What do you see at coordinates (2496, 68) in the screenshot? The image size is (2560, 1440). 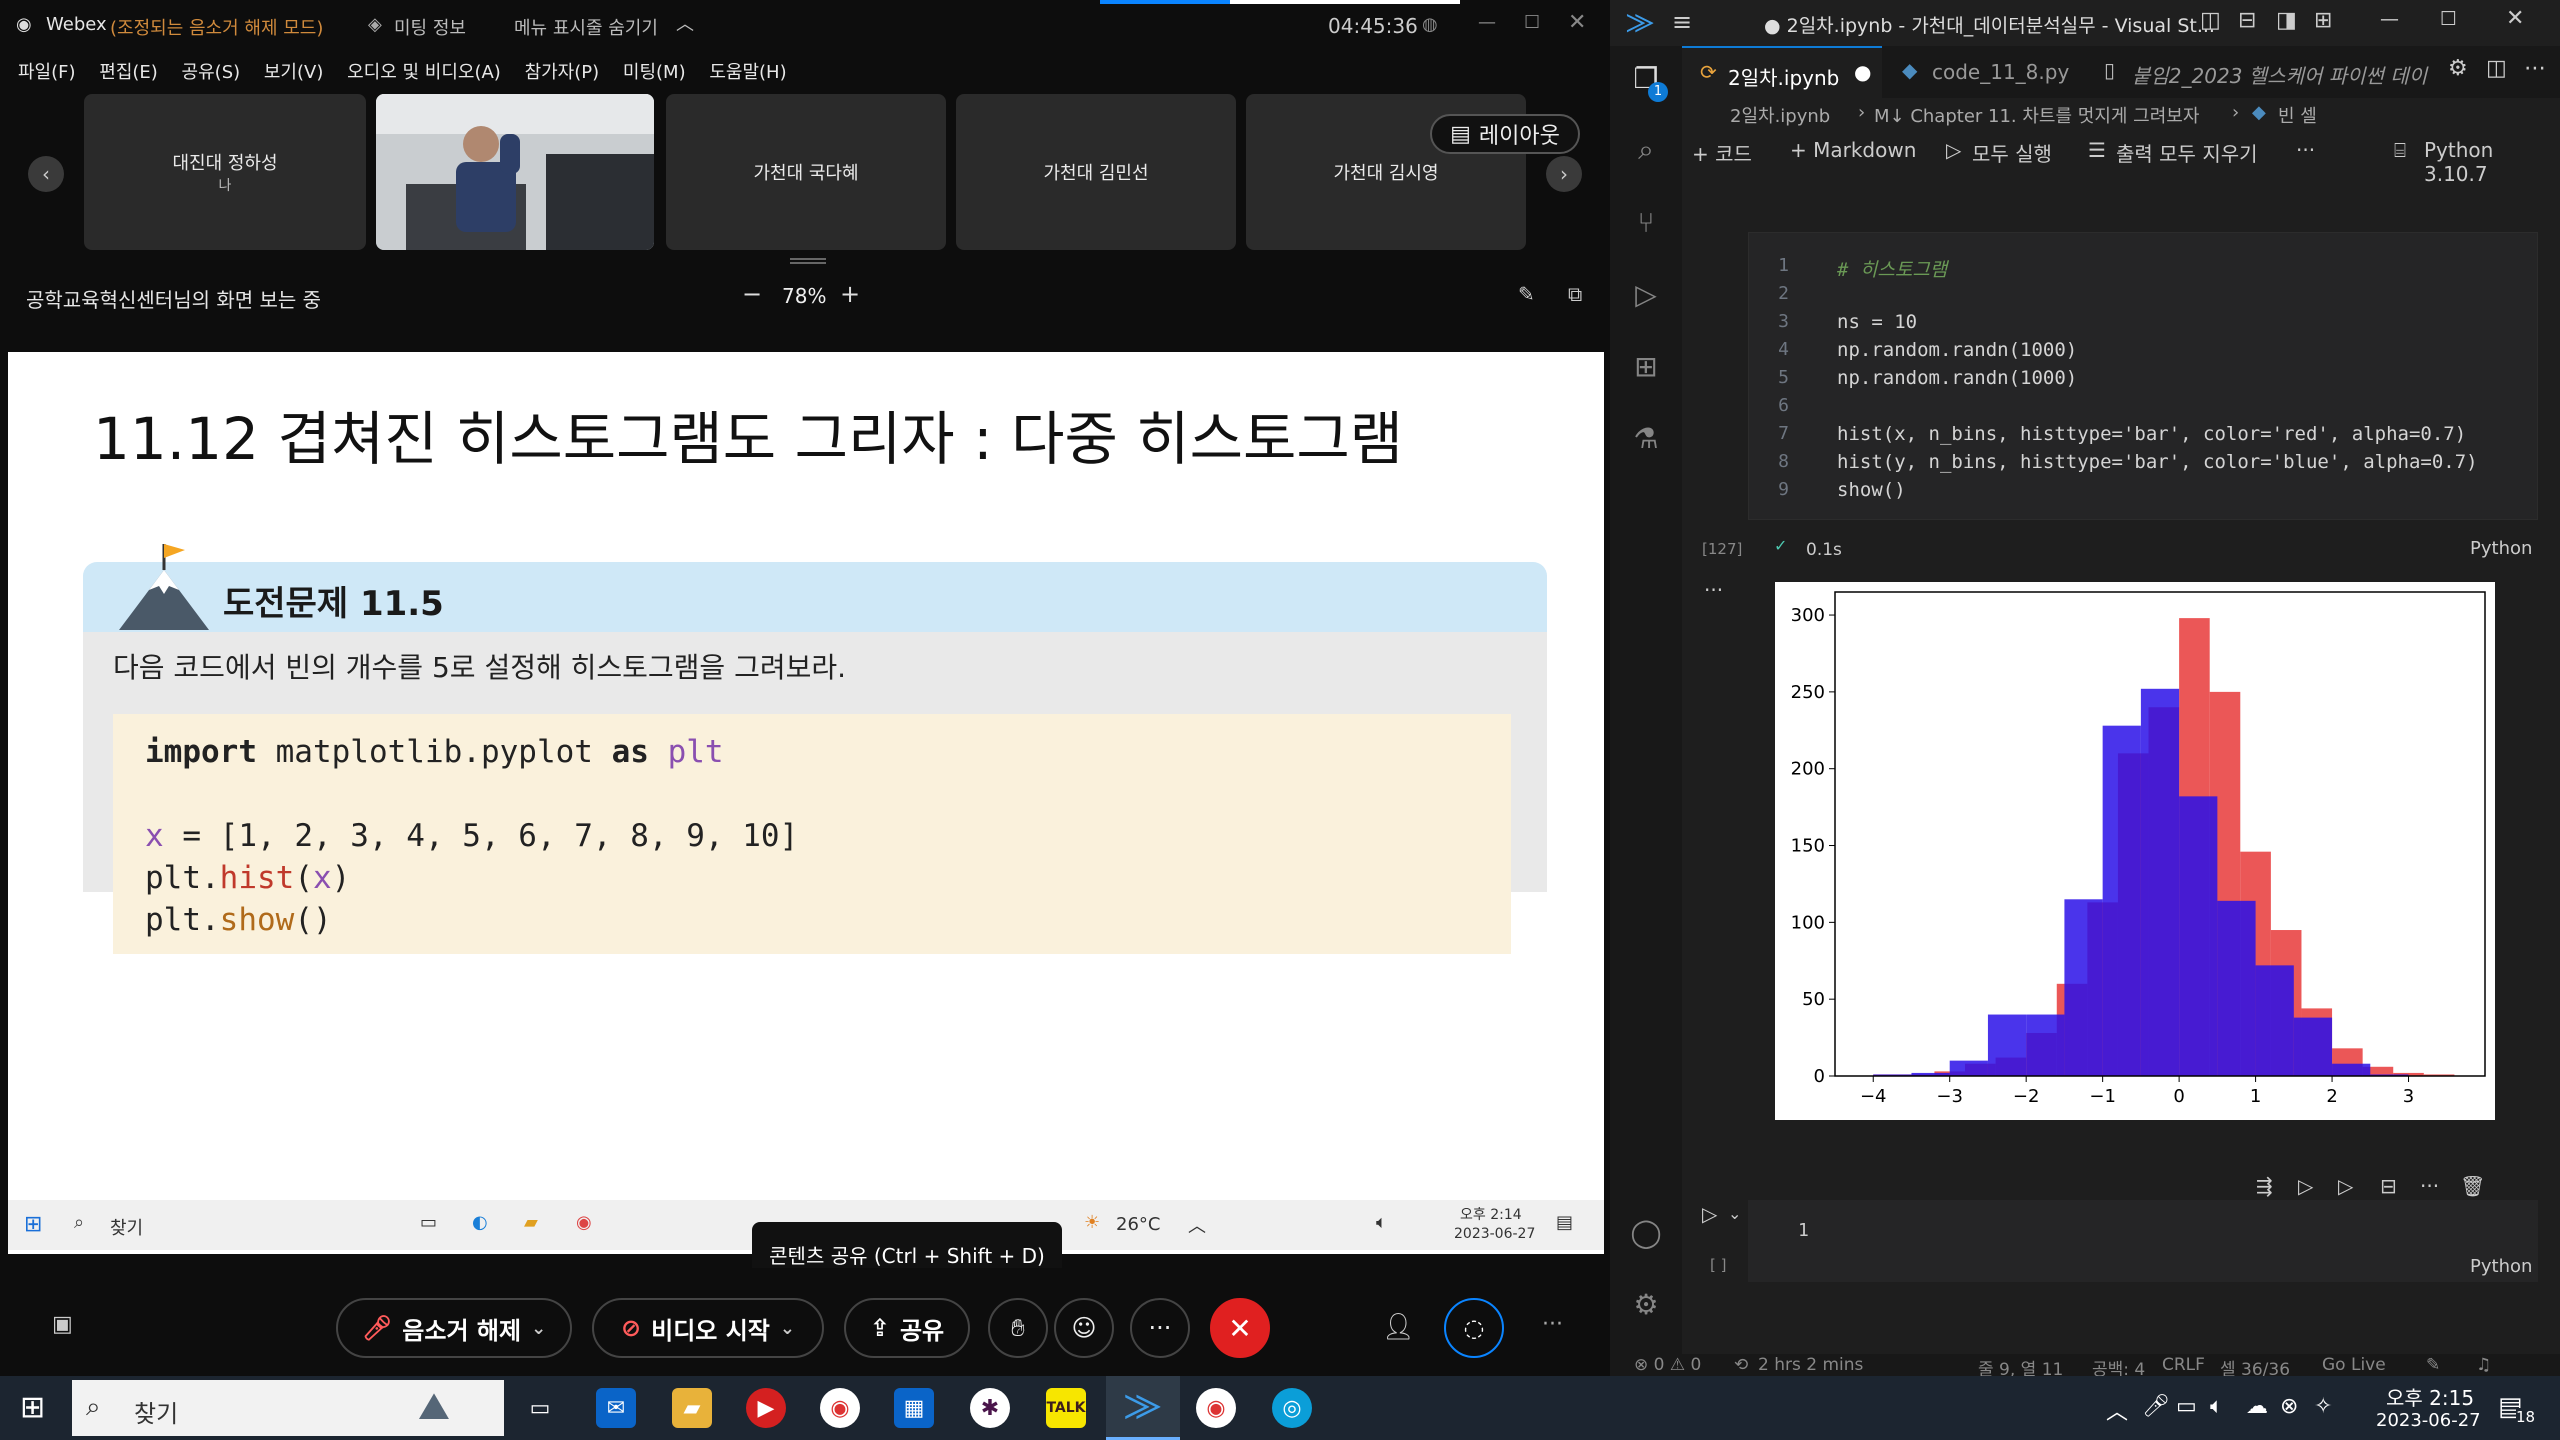 I see `split-editor-icon: ◫` at bounding box center [2496, 68].